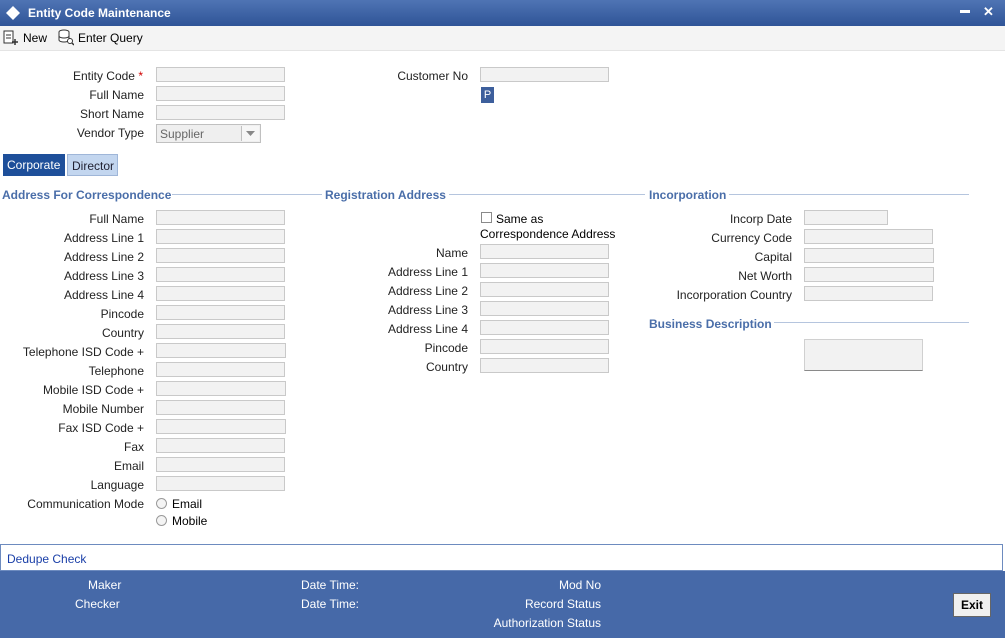 The width and height of the screenshot is (1005, 638). Describe the element at coordinates (220, 236) in the screenshot. I see `corr-address-line-1-input` at that location.